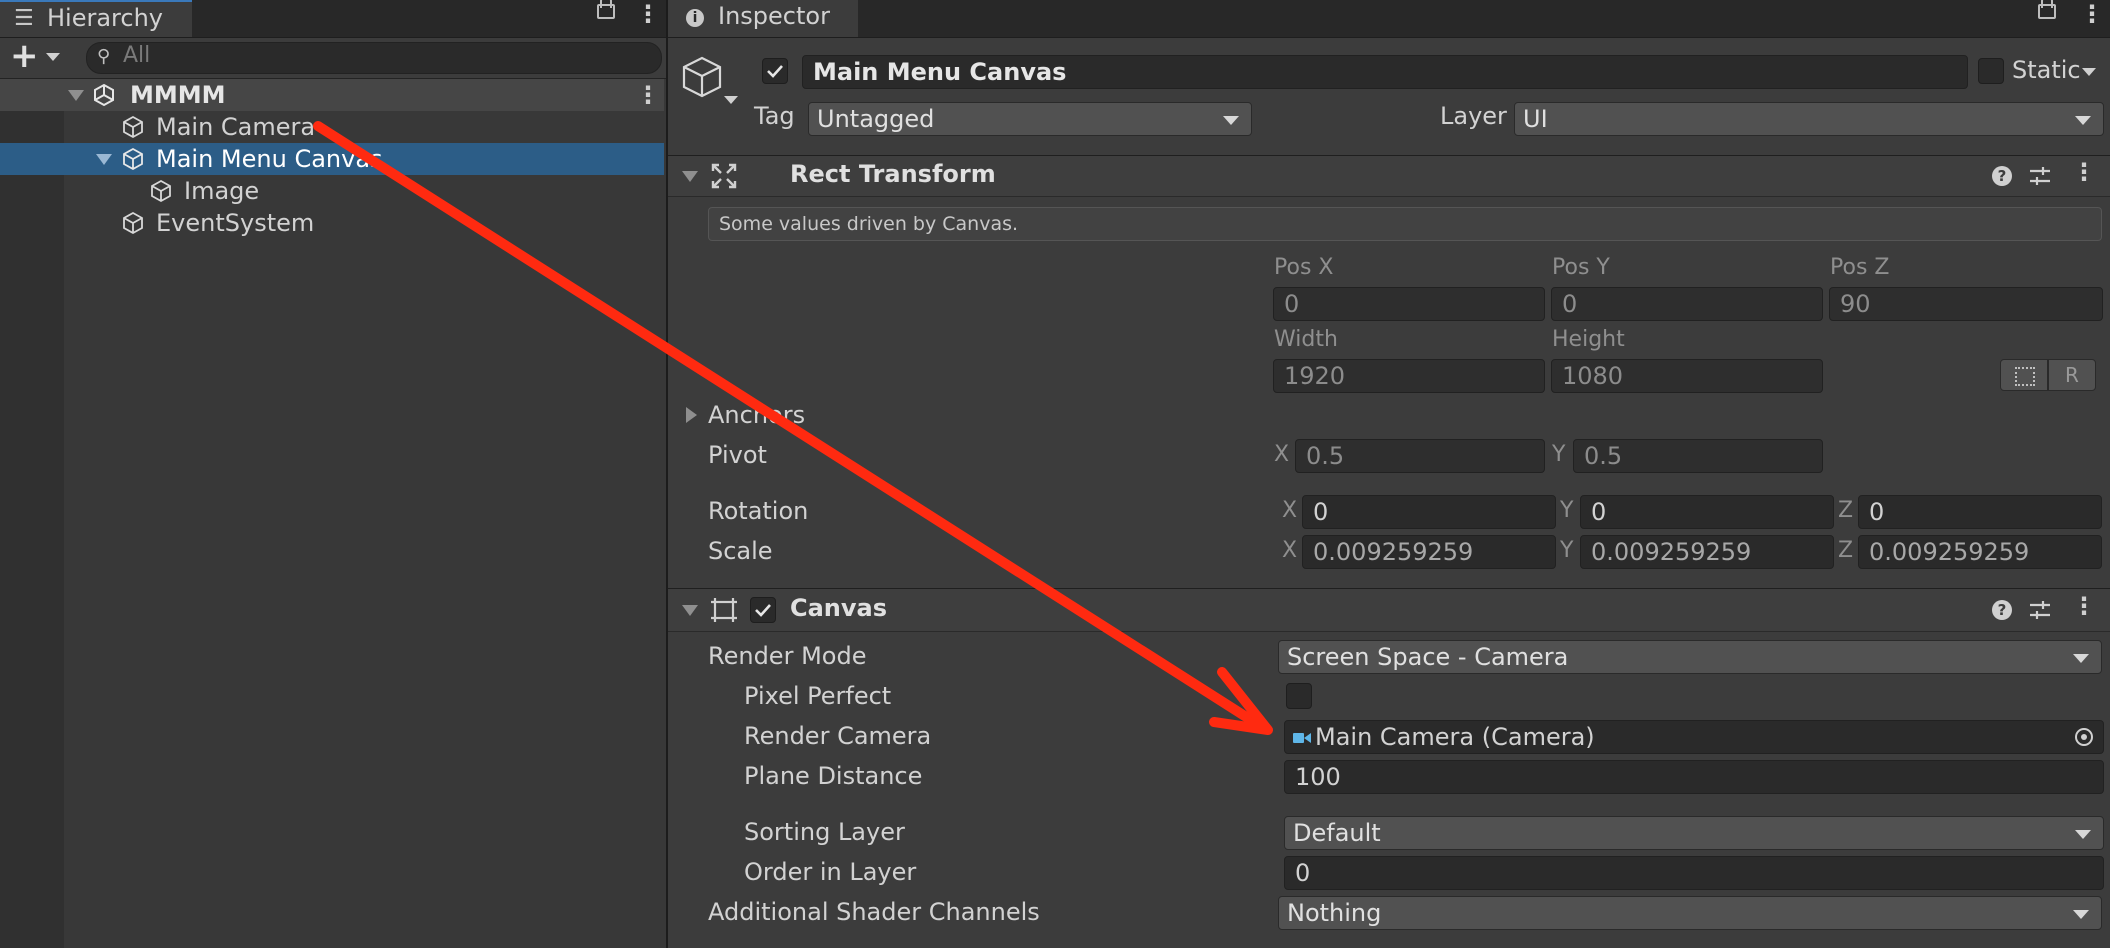  I want to click on scale-y-field: 0.009259259, so click(1707, 552).